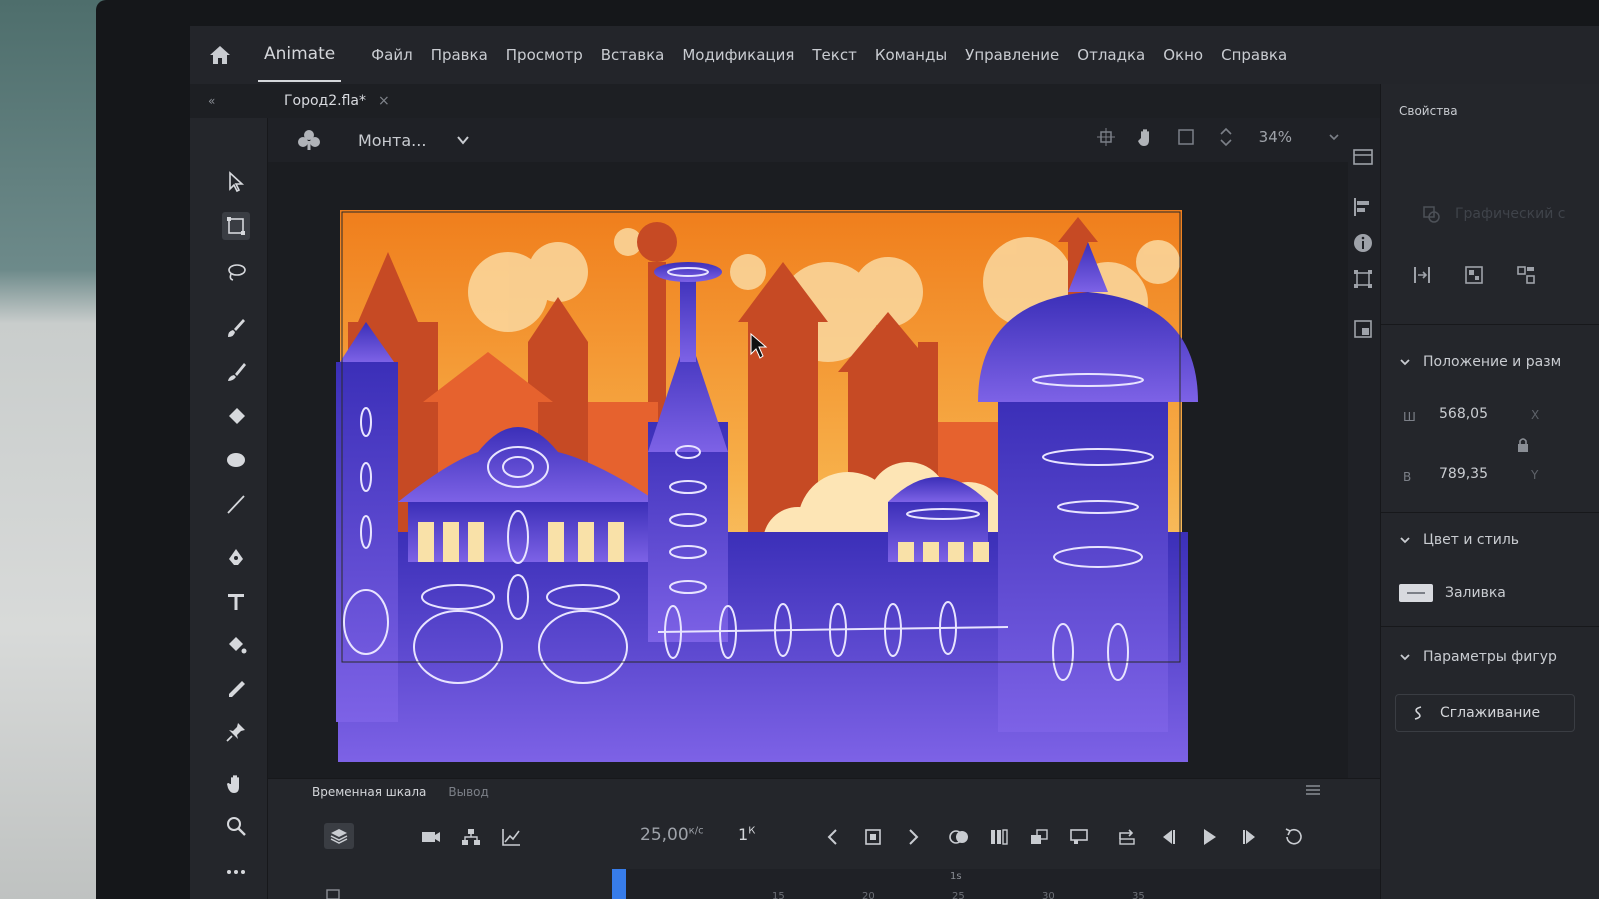 The height and width of the screenshot is (899, 1599). What do you see at coordinates (236, 226) in the screenshot?
I see `free-transform-tool-icon` at bounding box center [236, 226].